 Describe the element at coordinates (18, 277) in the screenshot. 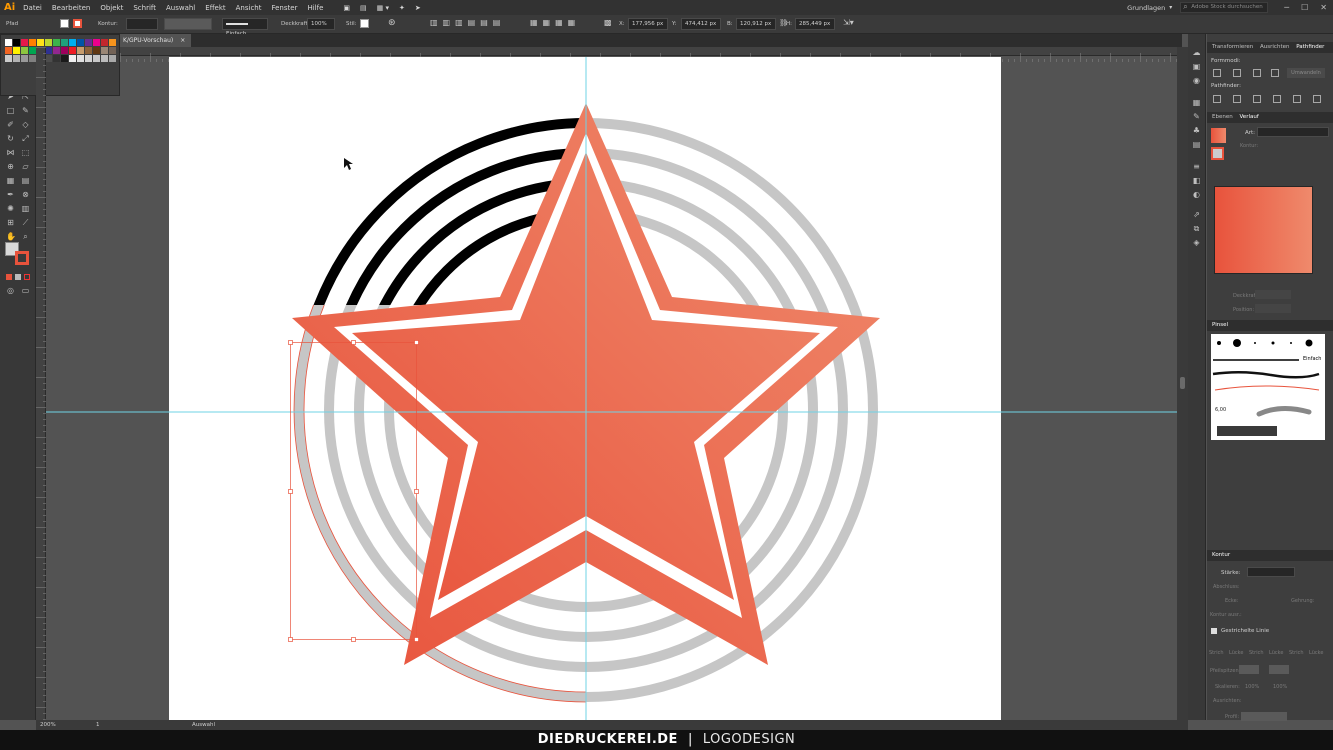

I see `gradient-mode-icon` at that location.